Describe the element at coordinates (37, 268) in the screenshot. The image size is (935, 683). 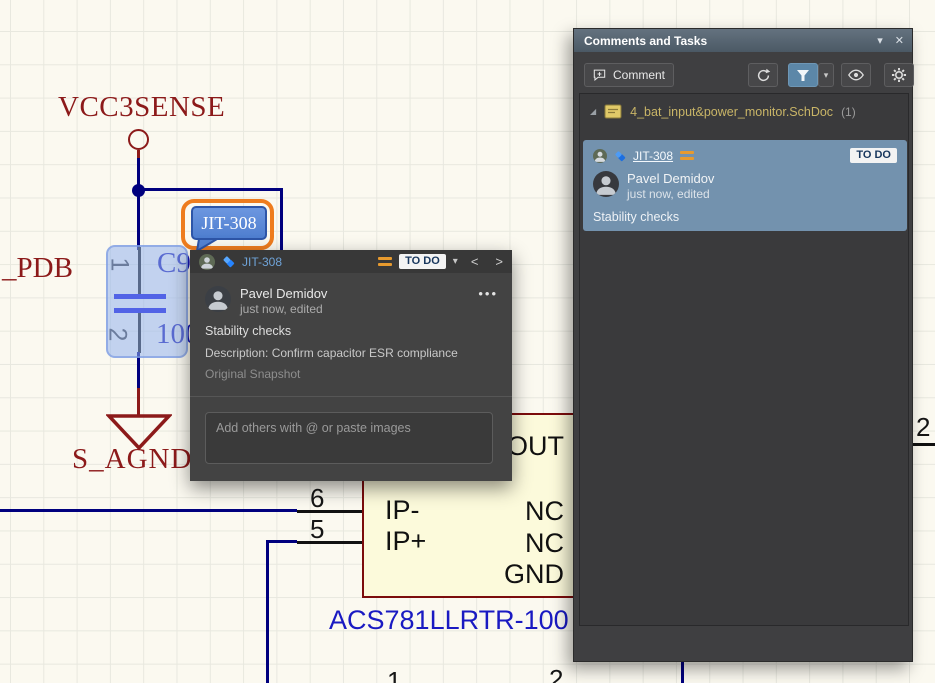
I see `net-label-pdb: _PDB` at that location.